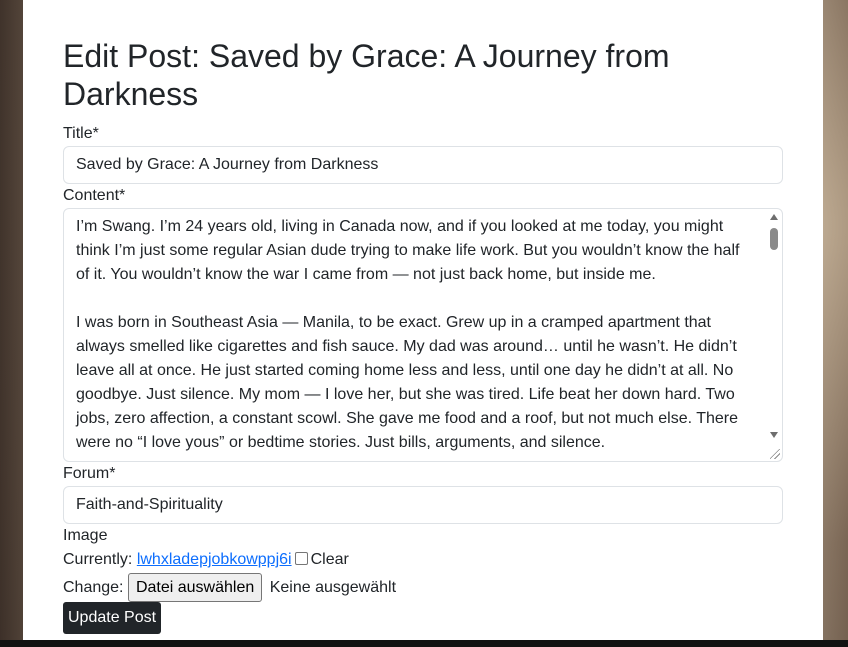  What do you see at coordinates (98, 559) in the screenshot?
I see `currently-label: Currently:` at bounding box center [98, 559].